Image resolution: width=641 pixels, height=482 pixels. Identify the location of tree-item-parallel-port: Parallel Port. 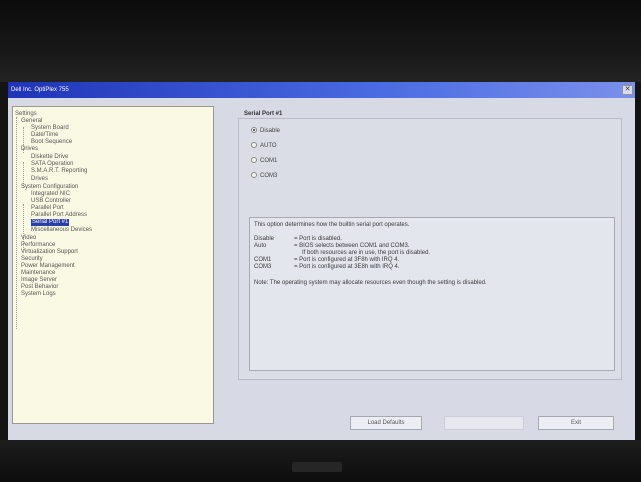
(47, 208).